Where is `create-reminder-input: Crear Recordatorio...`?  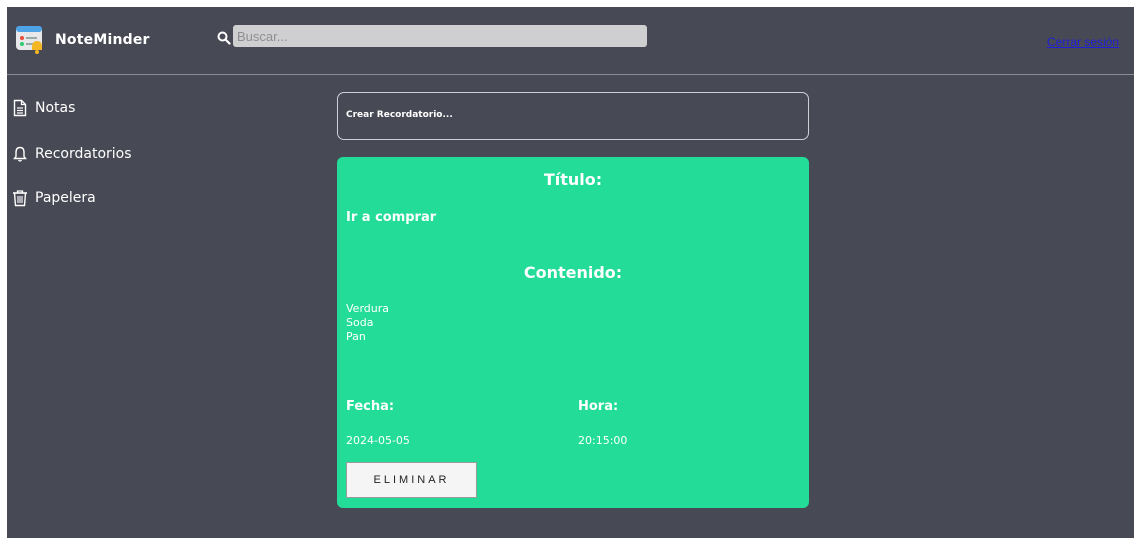
create-reminder-input: Crear Recordatorio... is located at coordinates (573, 116).